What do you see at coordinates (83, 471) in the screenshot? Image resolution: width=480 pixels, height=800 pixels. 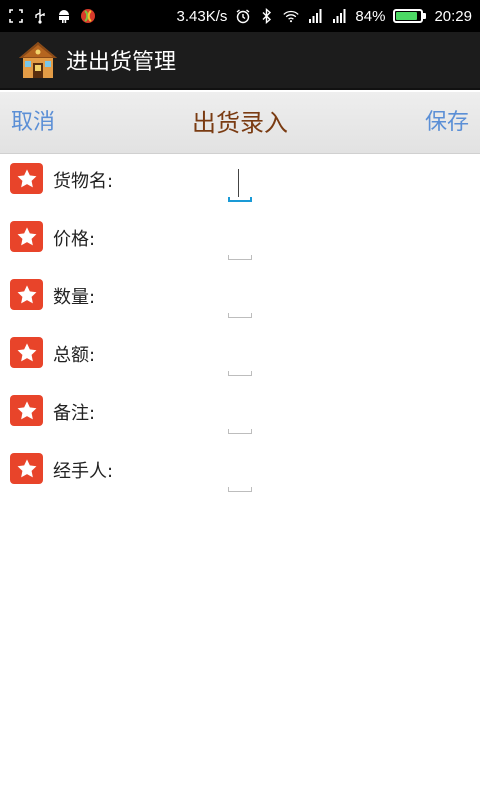 I see `handler-label: 经手人:` at bounding box center [83, 471].